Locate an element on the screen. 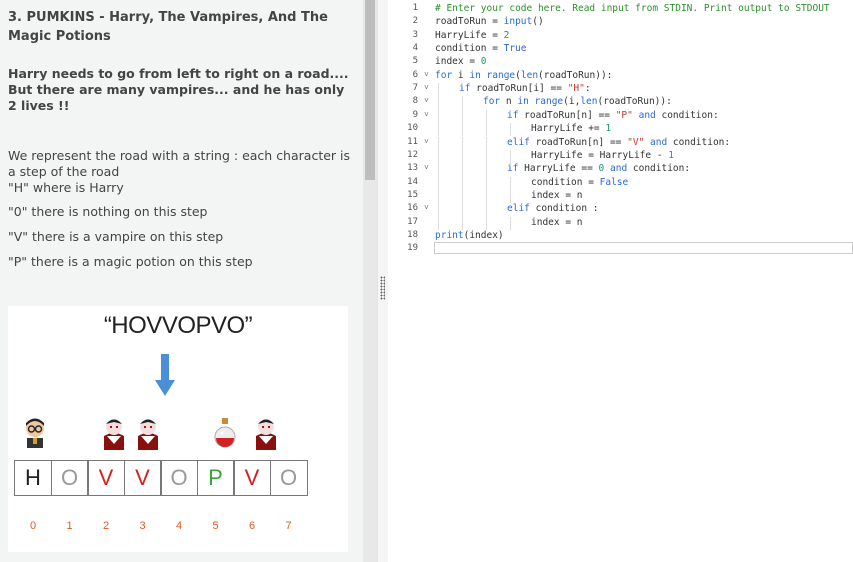 Image resolution: width=853 pixels, height=562 pixels. road-index-label: 4 is located at coordinates (179, 526).